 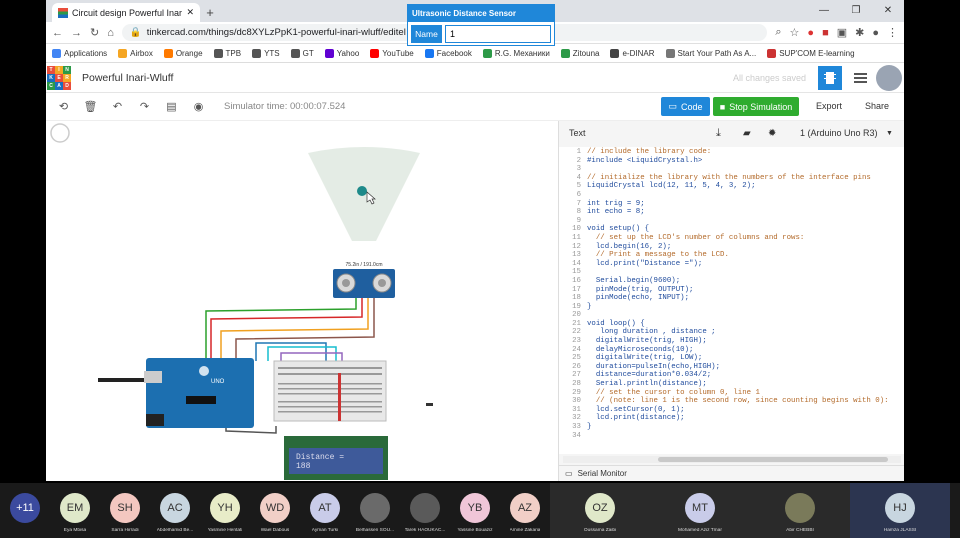 I want to click on debugger-icon: ✹, so click(x=772, y=133).